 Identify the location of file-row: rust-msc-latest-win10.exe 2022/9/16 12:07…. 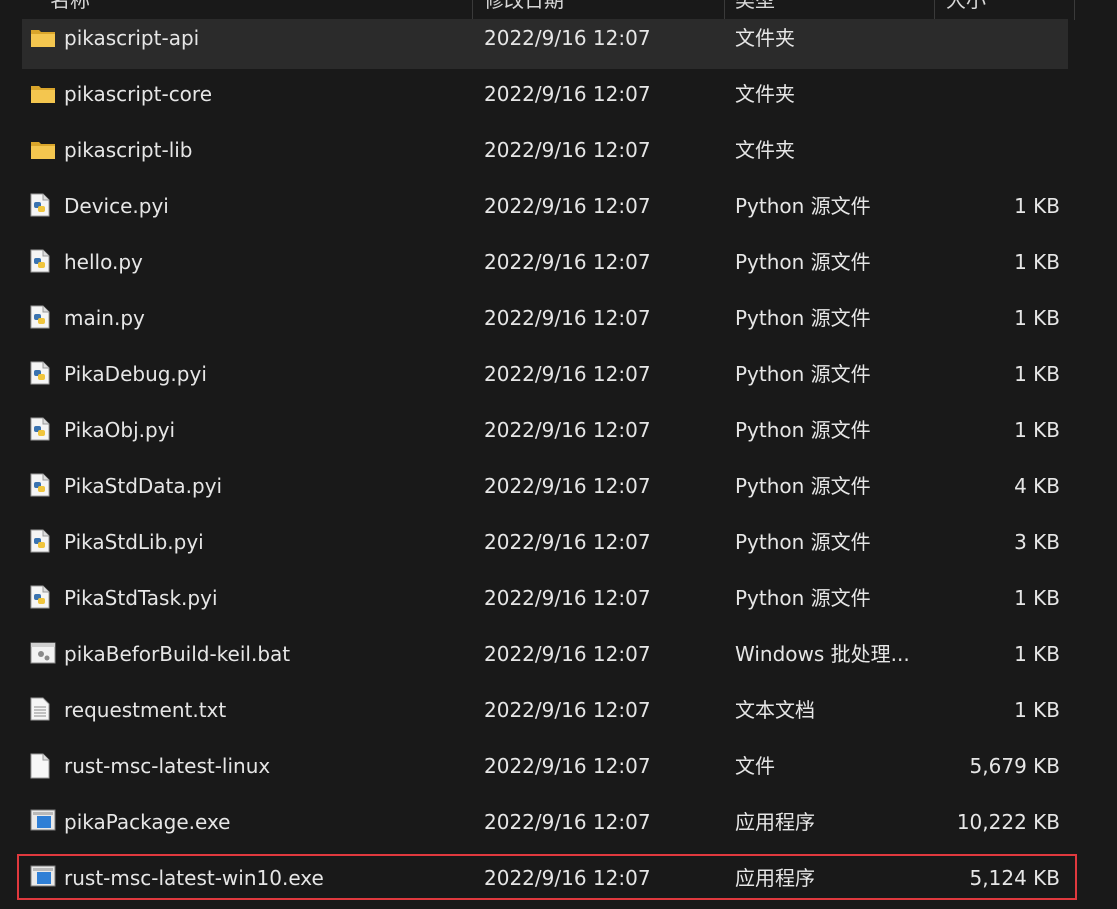
(558, 878).